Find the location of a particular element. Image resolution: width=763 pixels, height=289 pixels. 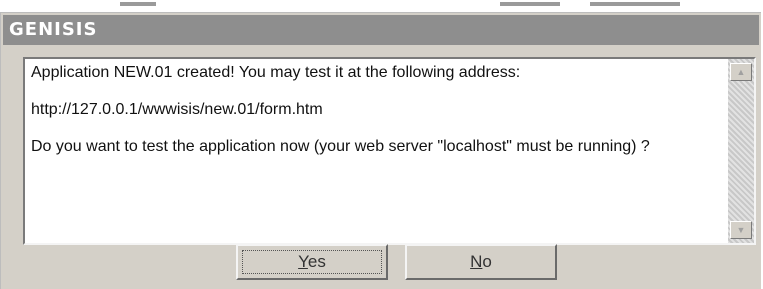

message-line-address: http://127.0.0.1/wwwisis/new.01/form.htm is located at coordinates (177, 109).